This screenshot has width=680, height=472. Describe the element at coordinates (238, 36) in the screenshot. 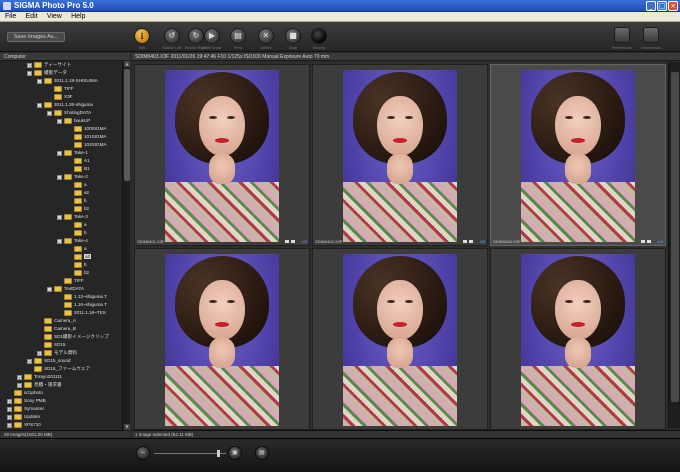

I see `print-button: ▤` at that location.